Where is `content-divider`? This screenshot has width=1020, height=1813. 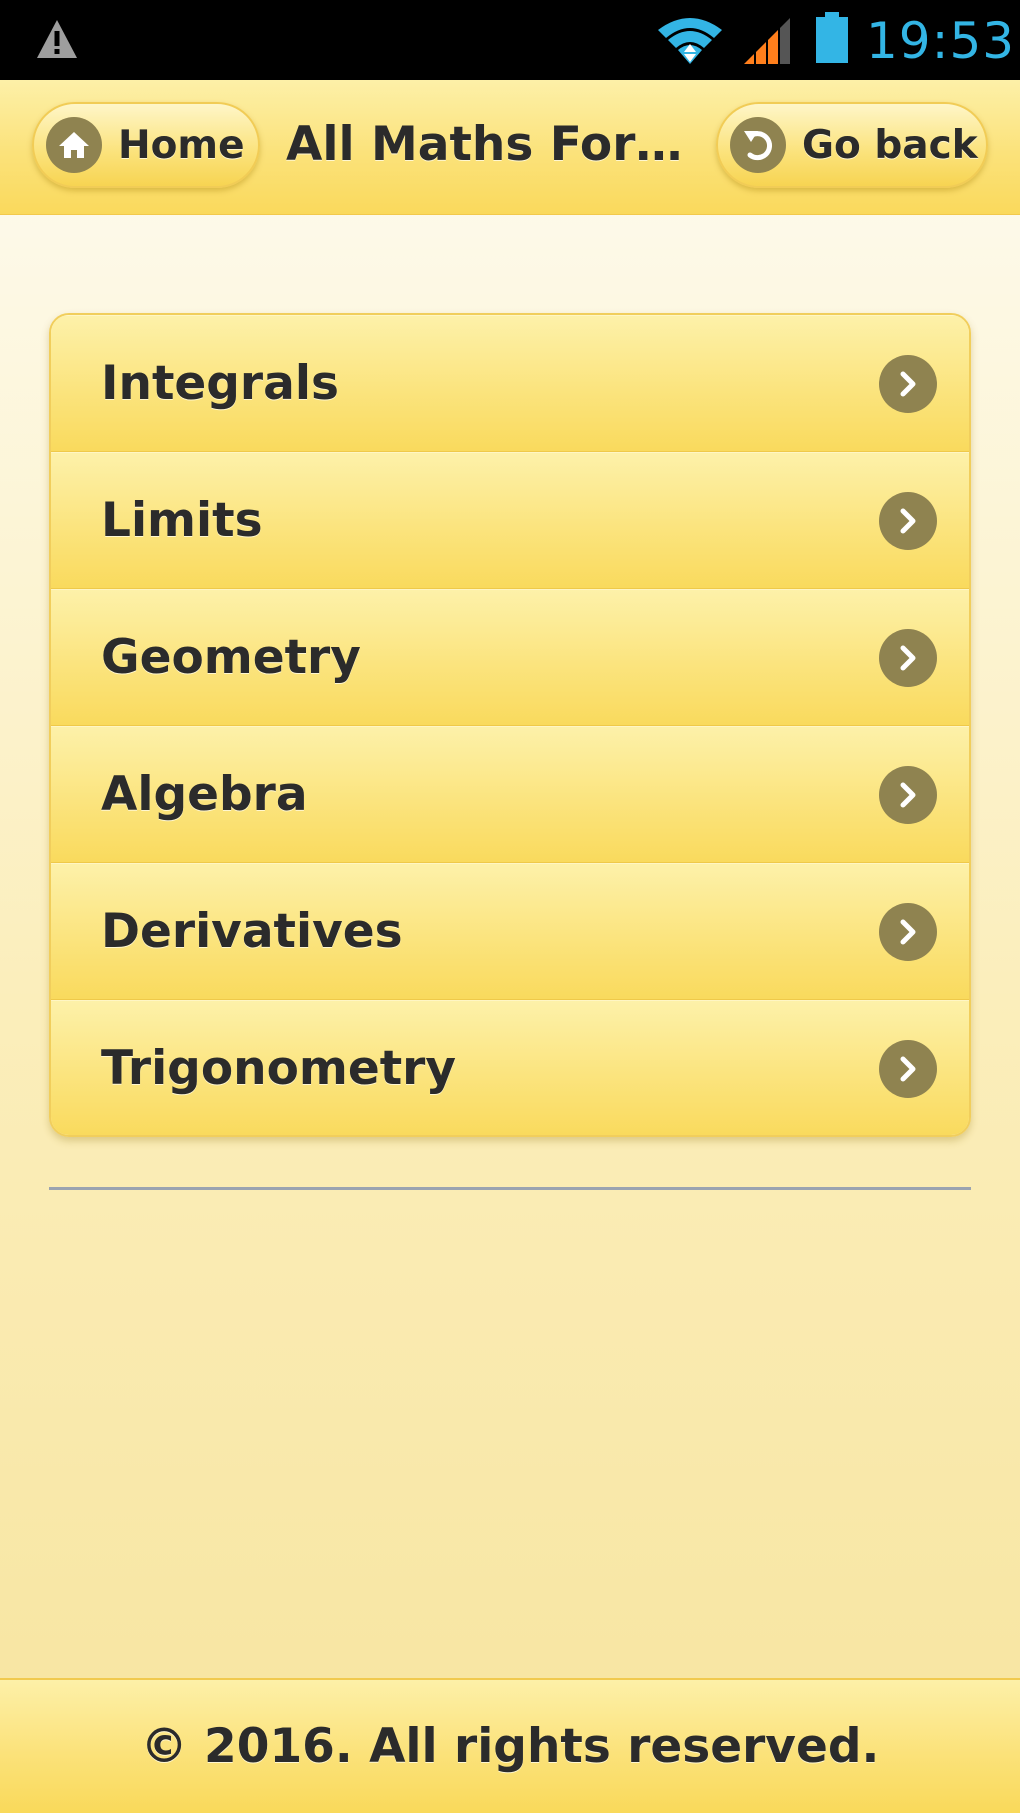 content-divider is located at coordinates (510, 1188).